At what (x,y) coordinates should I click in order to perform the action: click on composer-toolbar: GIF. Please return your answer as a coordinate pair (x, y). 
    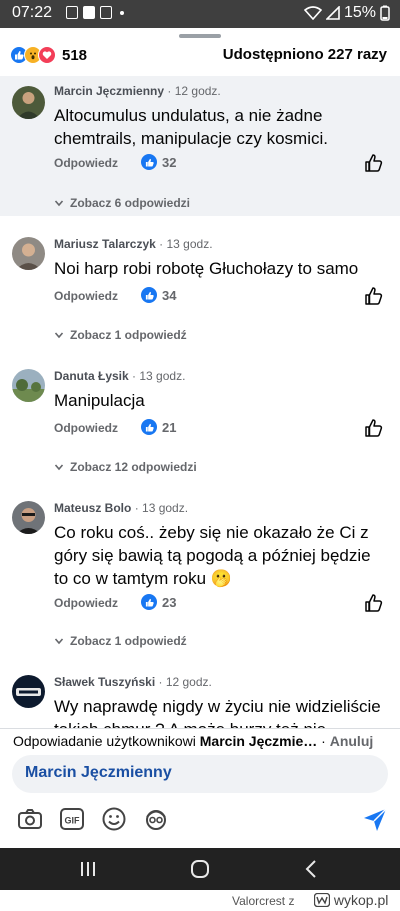
    Looking at the image, I should click on (200, 820).